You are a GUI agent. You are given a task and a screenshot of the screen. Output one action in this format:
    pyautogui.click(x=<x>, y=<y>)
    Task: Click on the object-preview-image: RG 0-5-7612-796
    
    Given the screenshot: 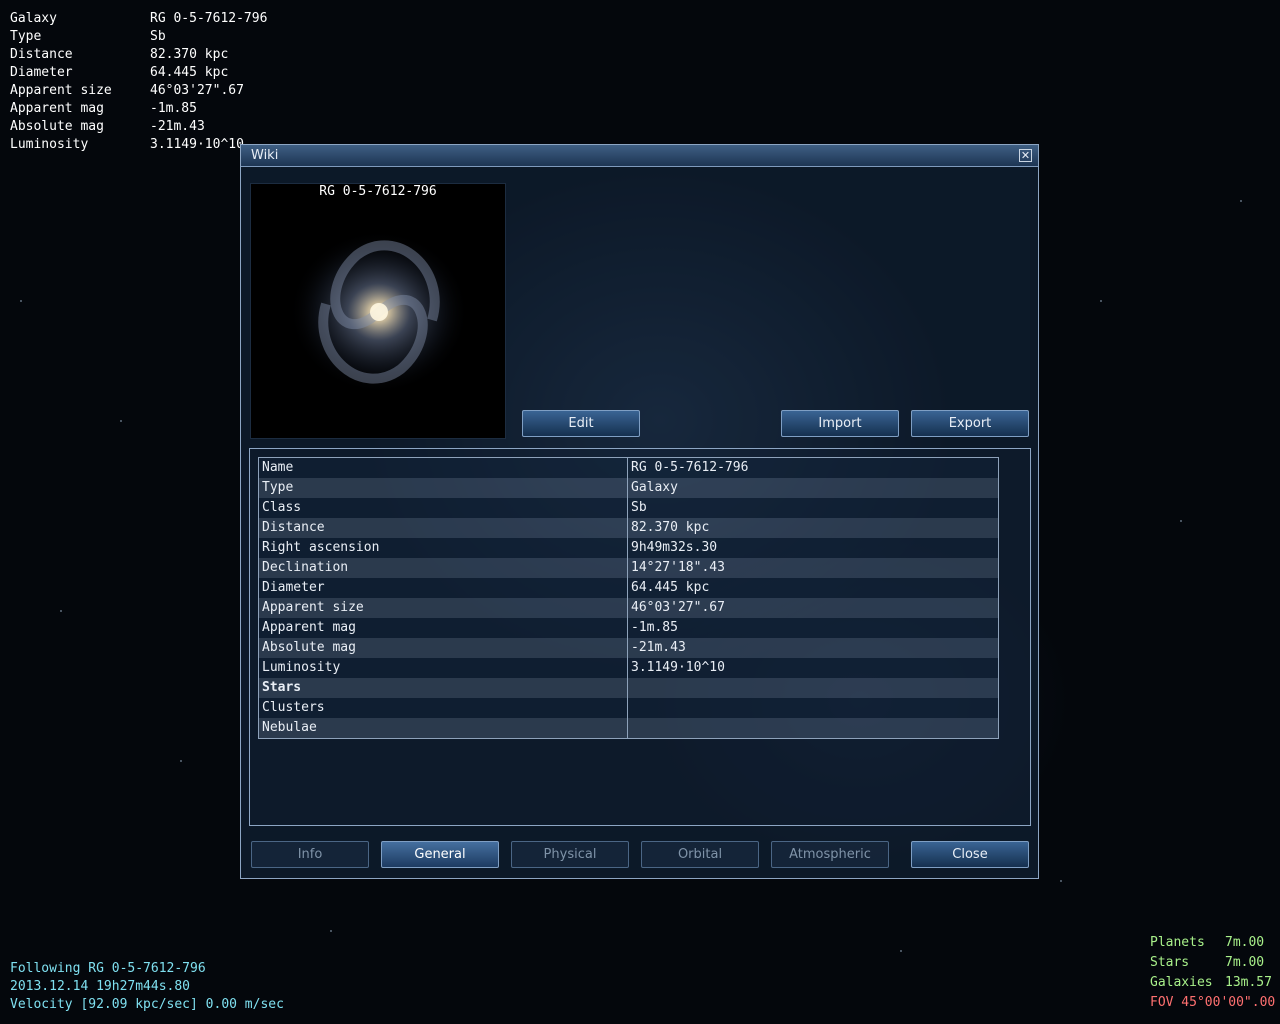 What is the action you would take?
    pyautogui.click(x=378, y=311)
    